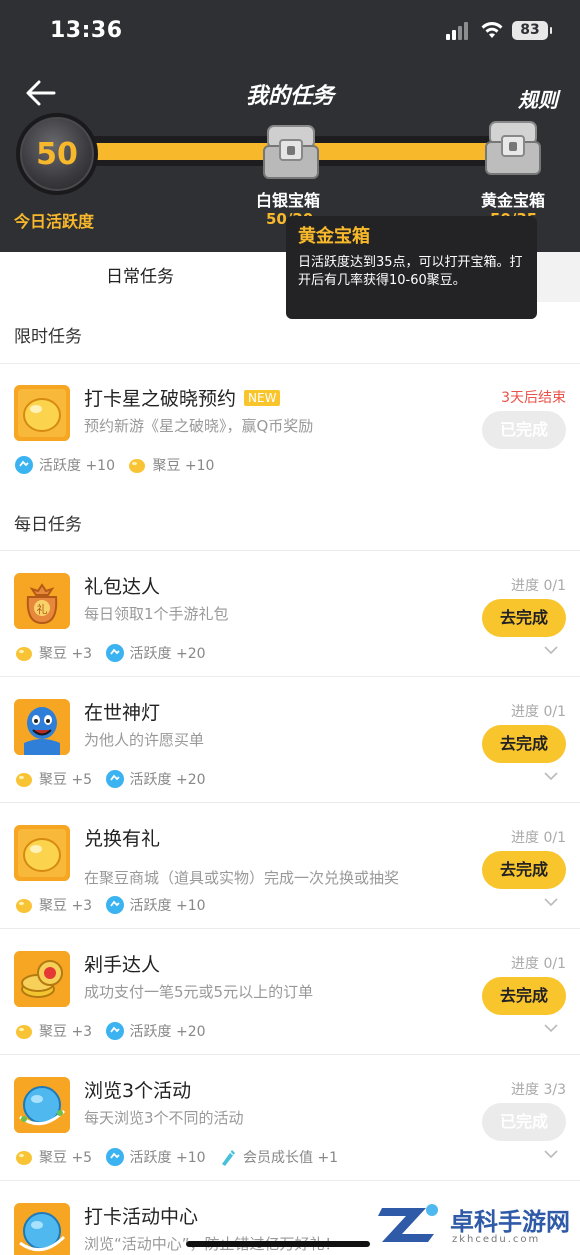  Describe the element at coordinates (86, 30) in the screenshot. I see `status-time: 13:36` at that location.